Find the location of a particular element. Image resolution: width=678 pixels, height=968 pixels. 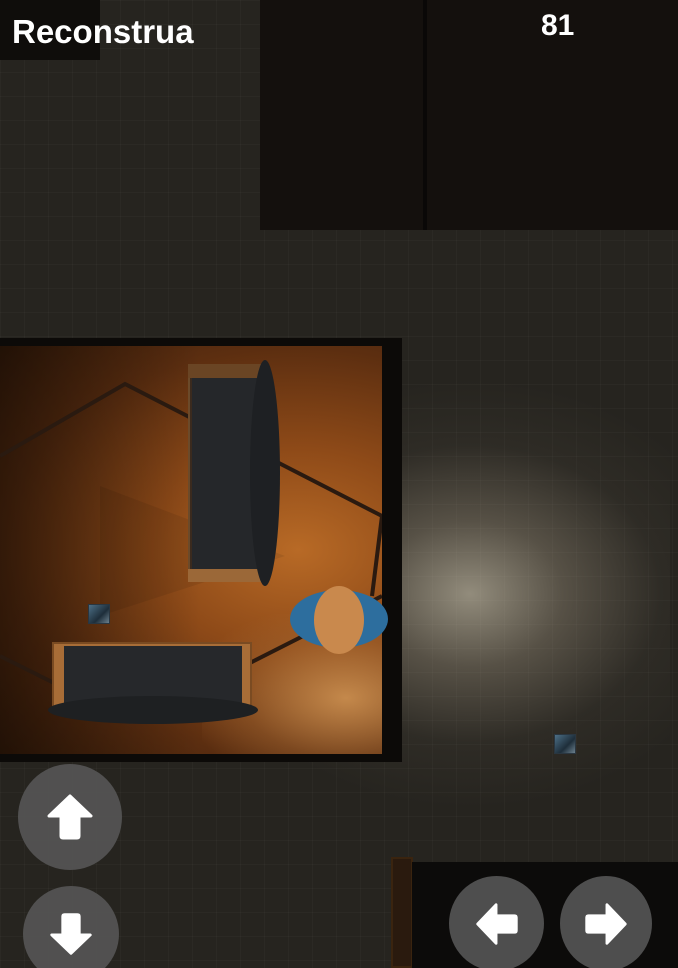

couch-back is located at coordinates (153, 710).